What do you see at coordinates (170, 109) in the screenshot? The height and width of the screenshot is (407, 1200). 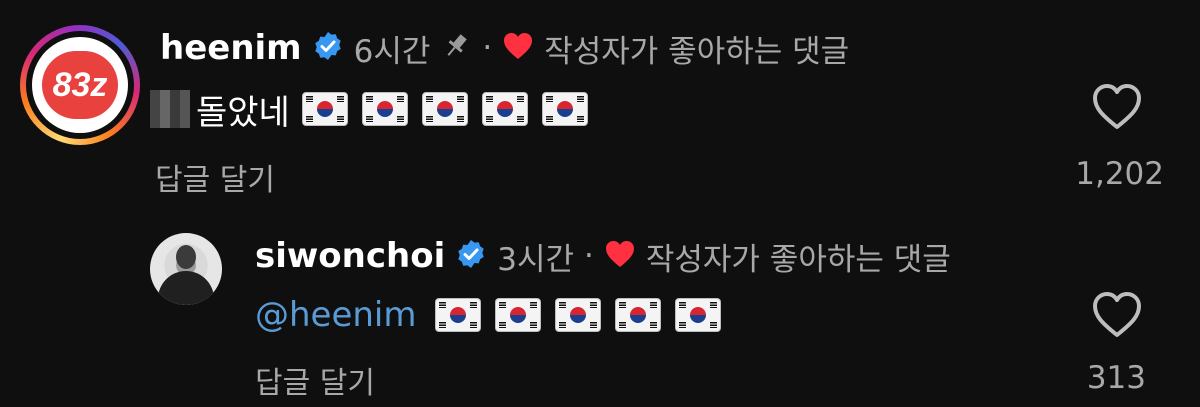 I see `censored-text-block` at bounding box center [170, 109].